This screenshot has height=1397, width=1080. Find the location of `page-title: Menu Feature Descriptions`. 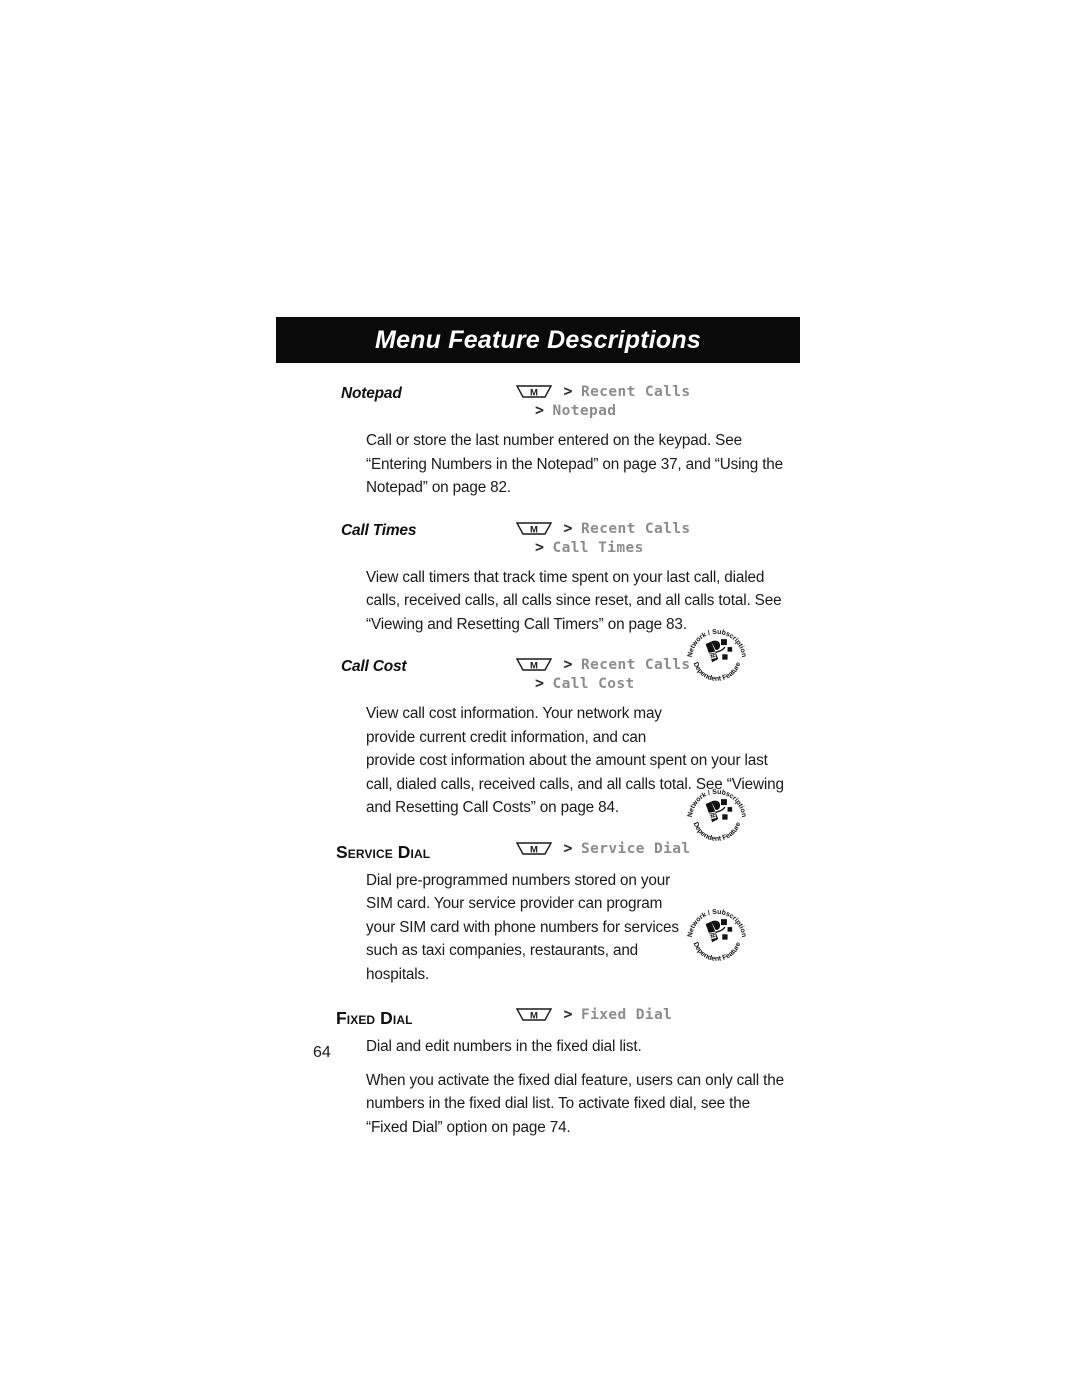

page-title: Menu Feature Descriptions is located at coordinates (538, 339).